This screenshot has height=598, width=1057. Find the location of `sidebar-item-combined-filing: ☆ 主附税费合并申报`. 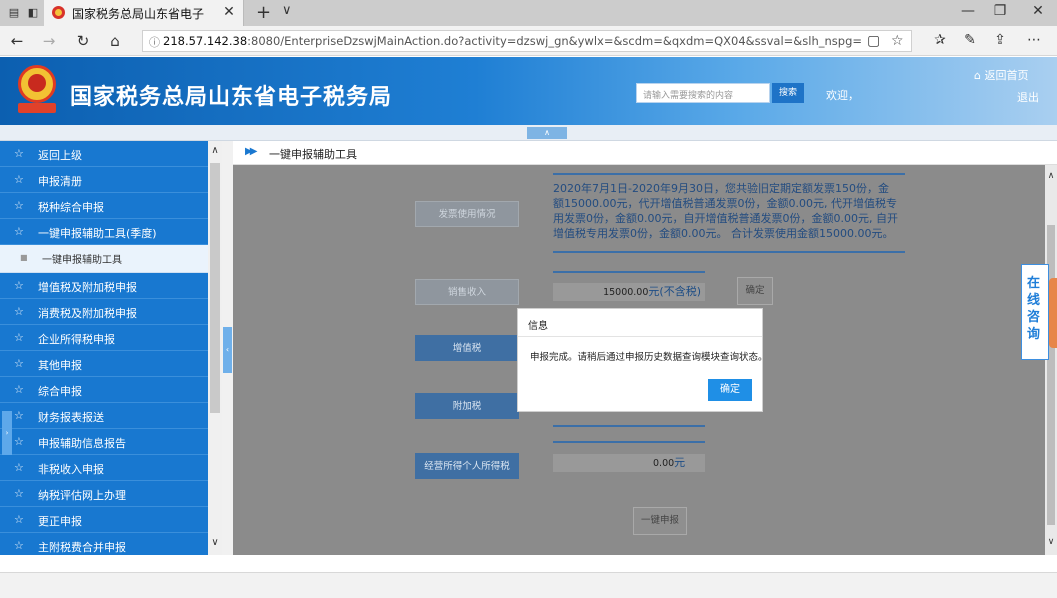

sidebar-item-combined-filing: ☆ 主附税费合并申报 is located at coordinates (104, 544).